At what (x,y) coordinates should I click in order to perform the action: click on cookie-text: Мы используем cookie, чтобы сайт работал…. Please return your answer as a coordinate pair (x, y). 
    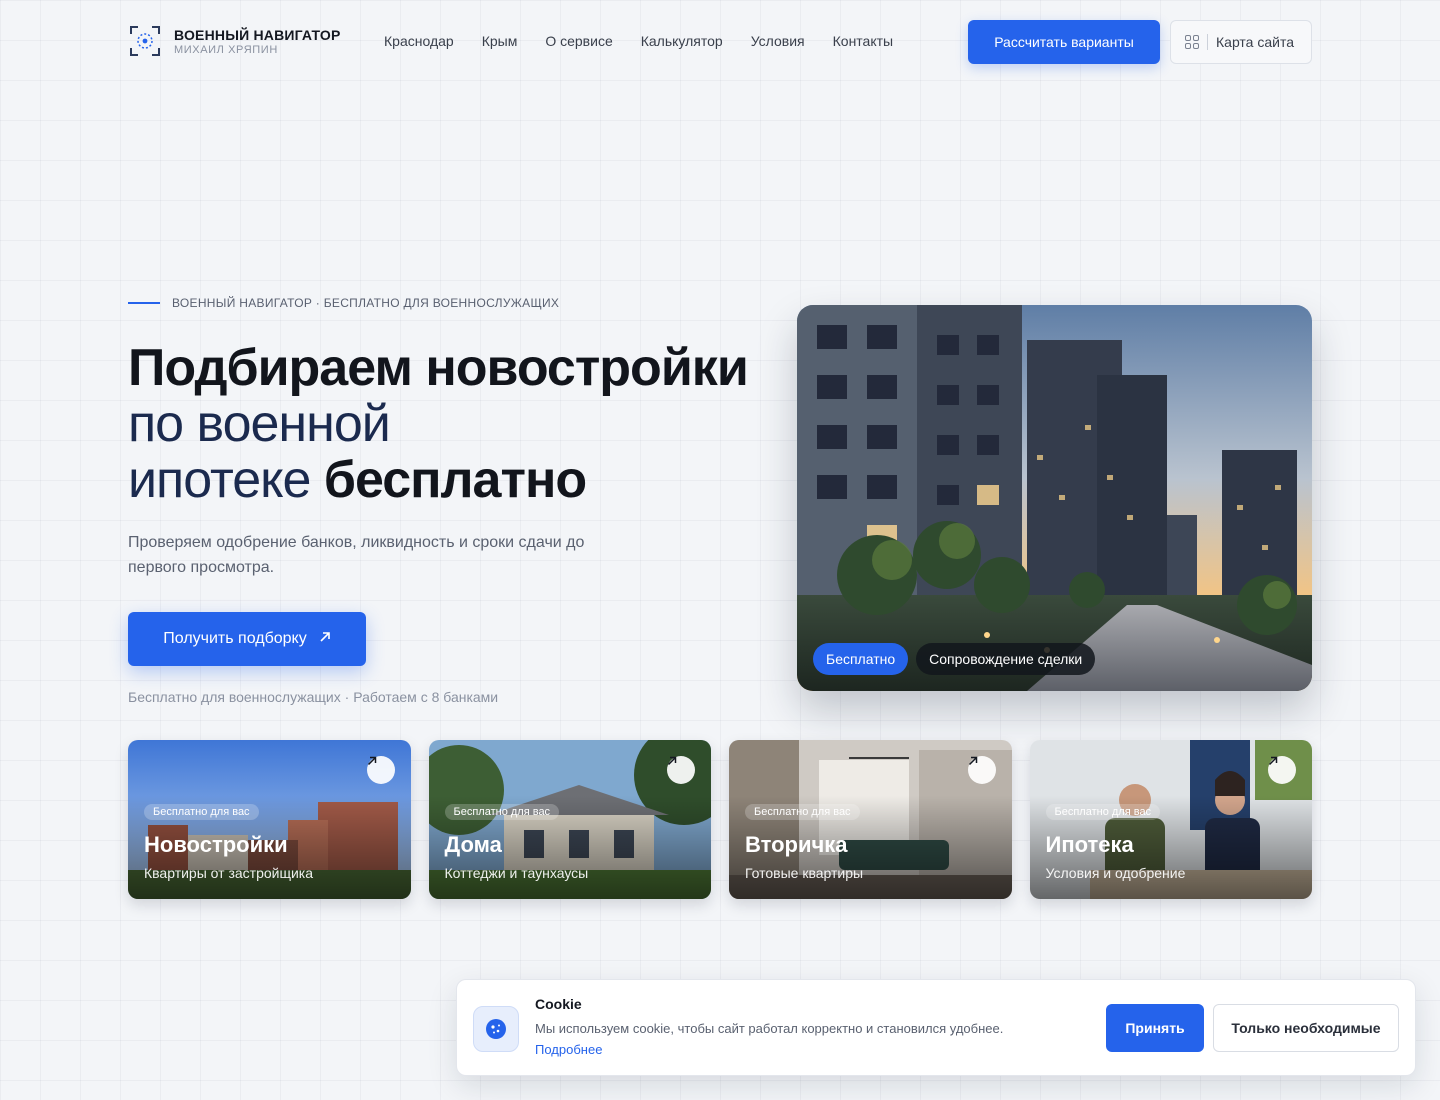
    Looking at the image, I should click on (775, 1039).